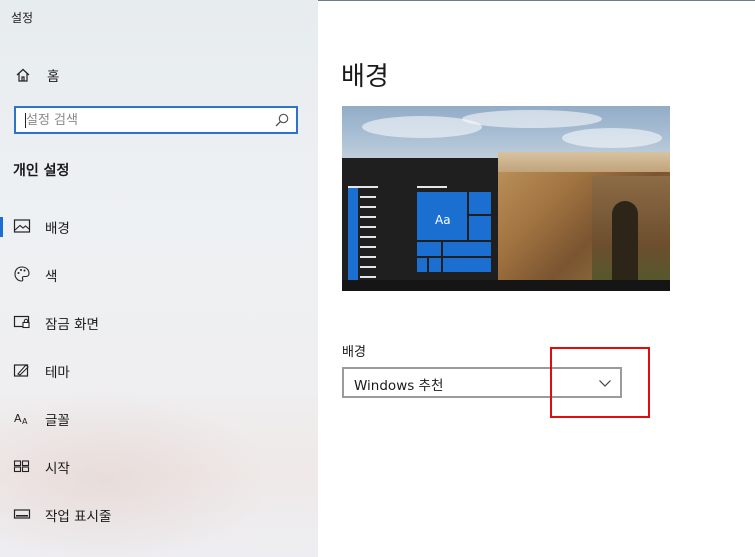 This screenshot has height=557, width=755. Describe the element at coordinates (53, 77) in the screenshot. I see `home-label: 홈` at that location.